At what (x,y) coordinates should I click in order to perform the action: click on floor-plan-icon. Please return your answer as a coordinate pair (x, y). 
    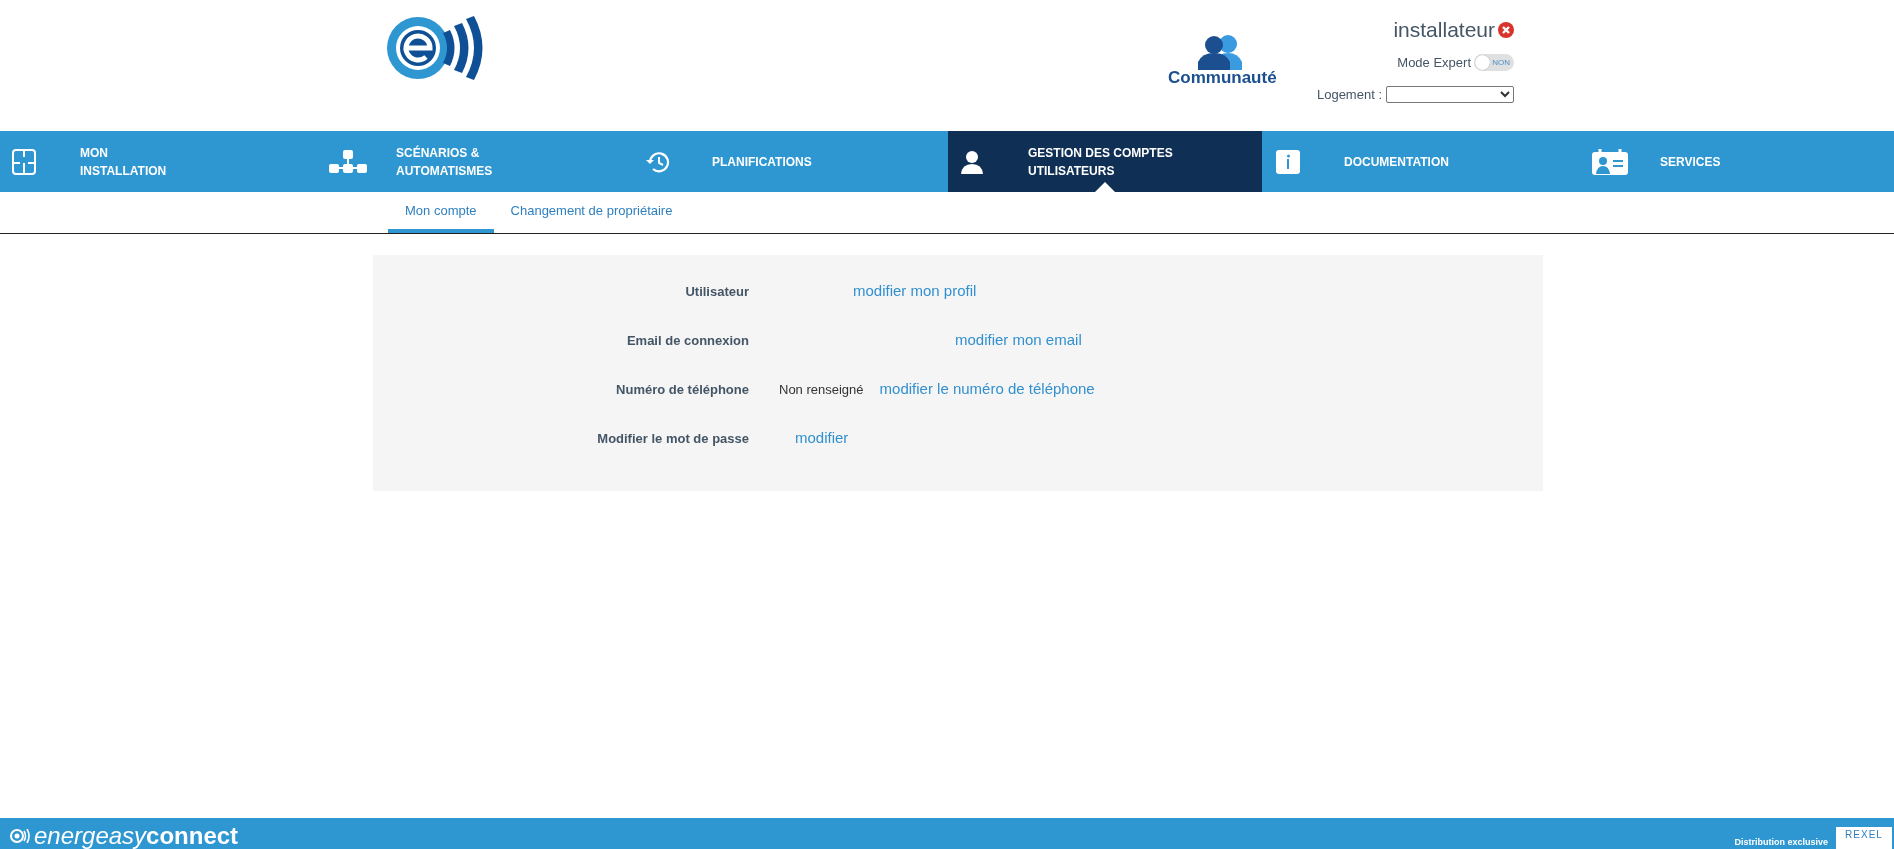
    Looking at the image, I should click on (24, 161).